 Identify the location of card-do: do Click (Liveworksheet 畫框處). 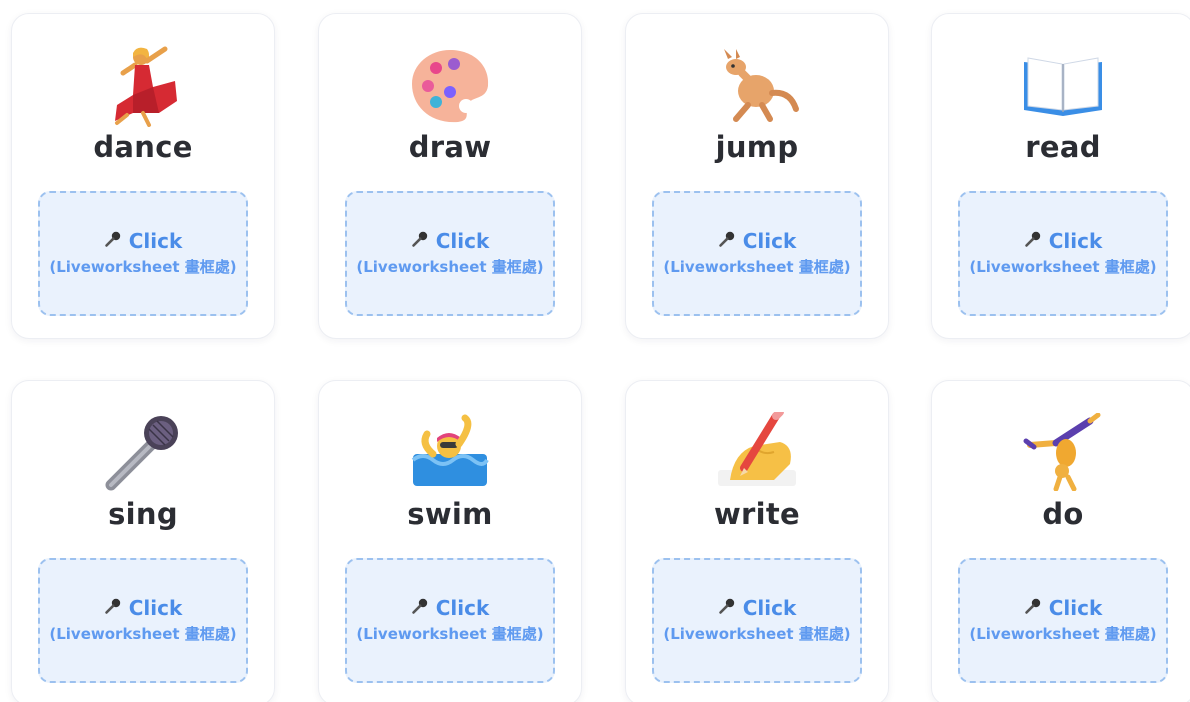
(1060, 541).